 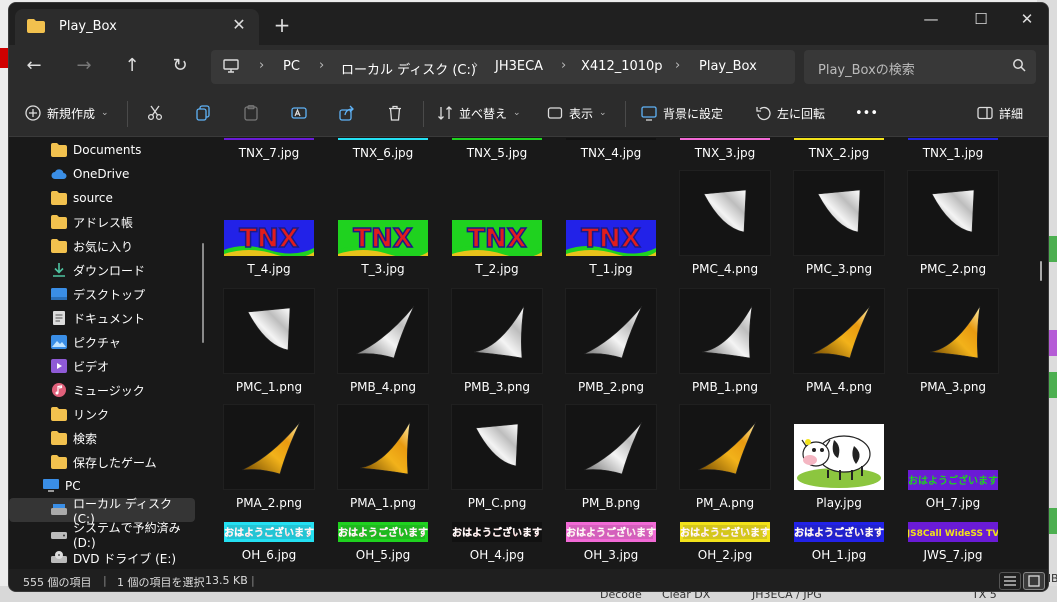 What do you see at coordinates (479, 113) in the screenshot?
I see `sort-button: 並べ替え ⌄` at bounding box center [479, 113].